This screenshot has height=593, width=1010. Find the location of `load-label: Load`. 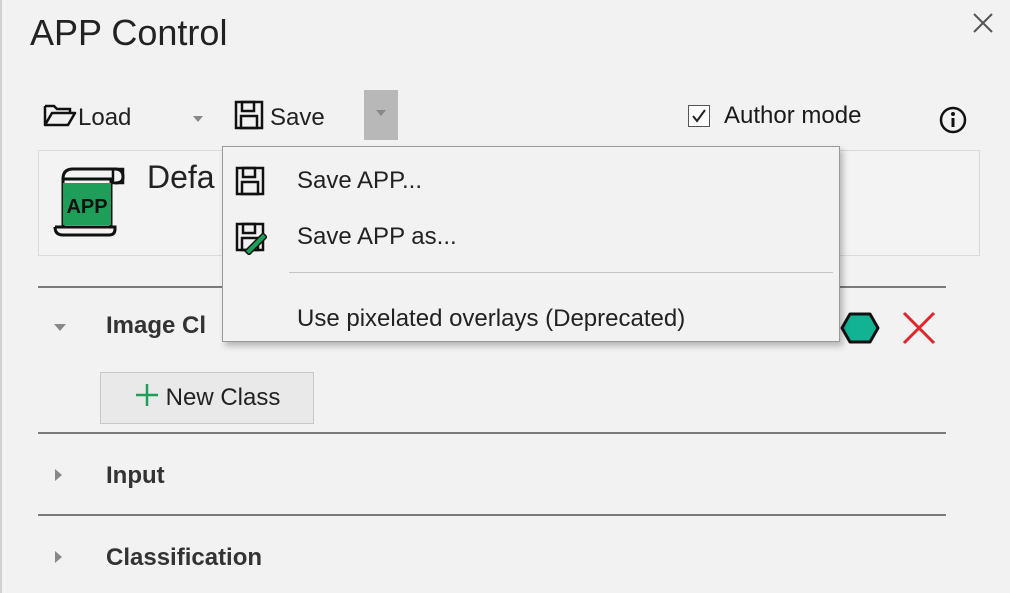

load-label: Load is located at coordinates (105, 117).